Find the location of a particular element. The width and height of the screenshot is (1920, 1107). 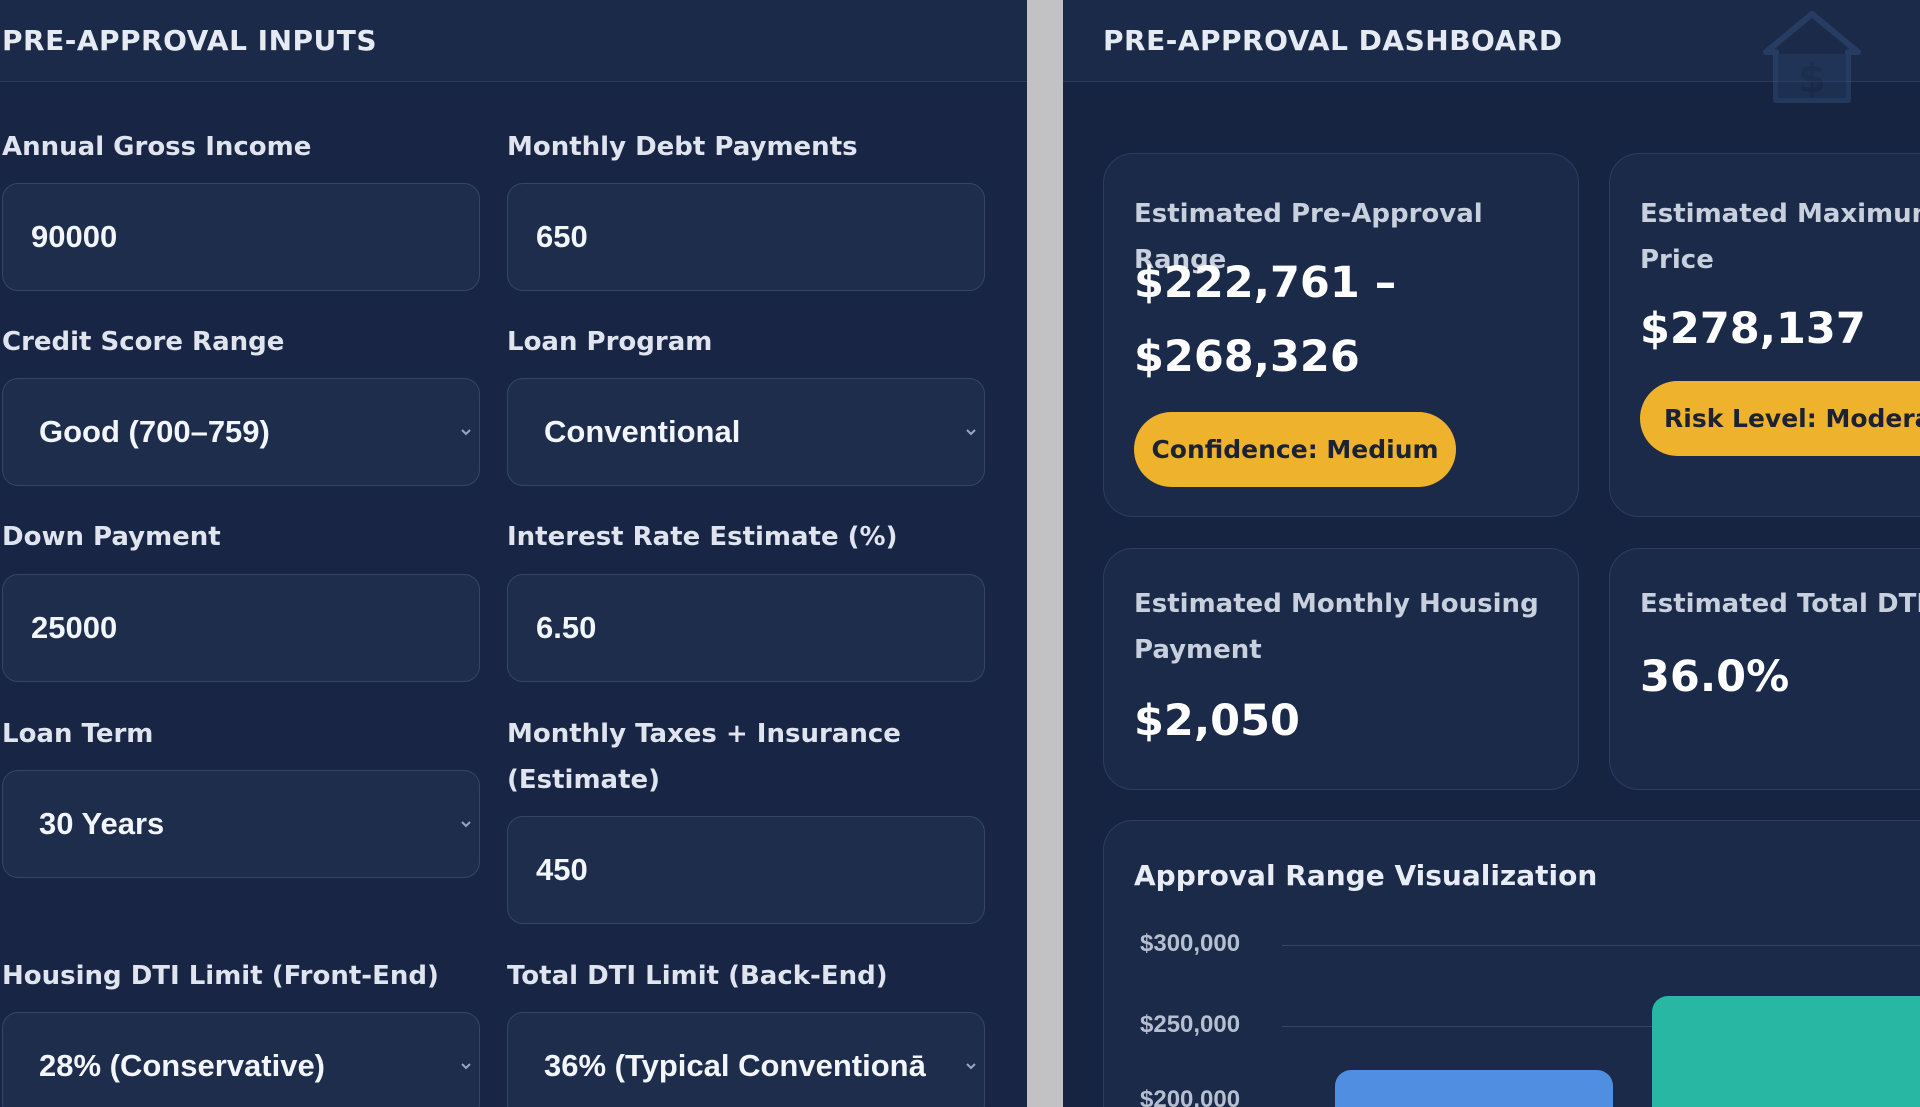

monthly-debt-payments-label: Monthly Debt Payments is located at coordinates (682, 147).